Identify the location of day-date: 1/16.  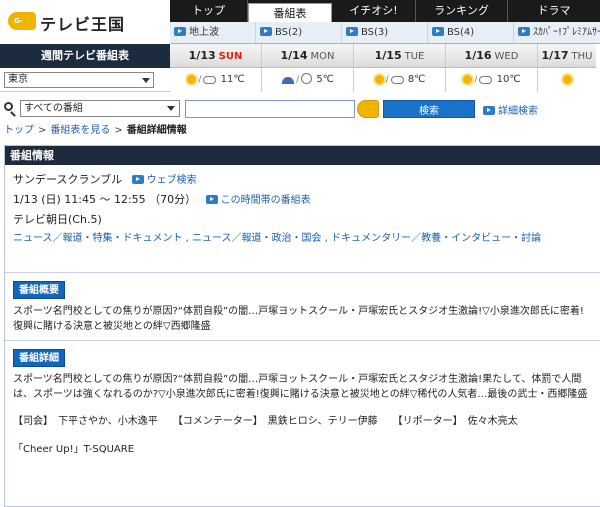
(478, 55).